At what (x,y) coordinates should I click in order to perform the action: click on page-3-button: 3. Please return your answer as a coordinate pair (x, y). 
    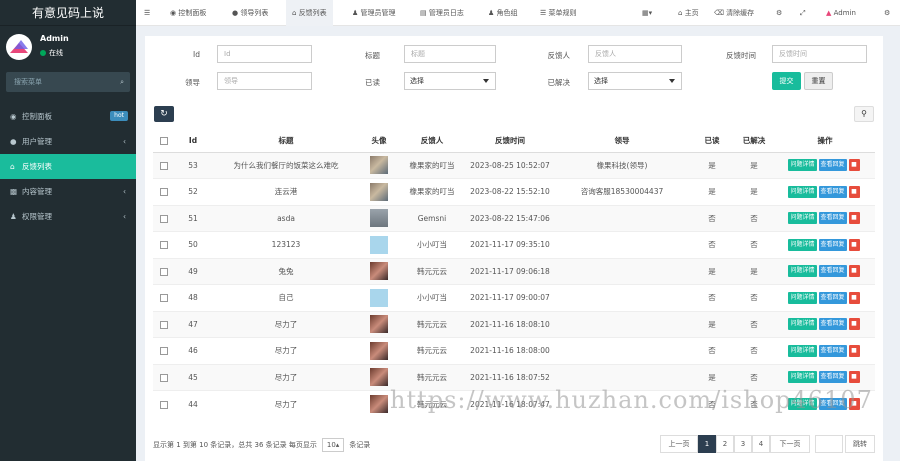
    Looking at the image, I should click on (743, 444).